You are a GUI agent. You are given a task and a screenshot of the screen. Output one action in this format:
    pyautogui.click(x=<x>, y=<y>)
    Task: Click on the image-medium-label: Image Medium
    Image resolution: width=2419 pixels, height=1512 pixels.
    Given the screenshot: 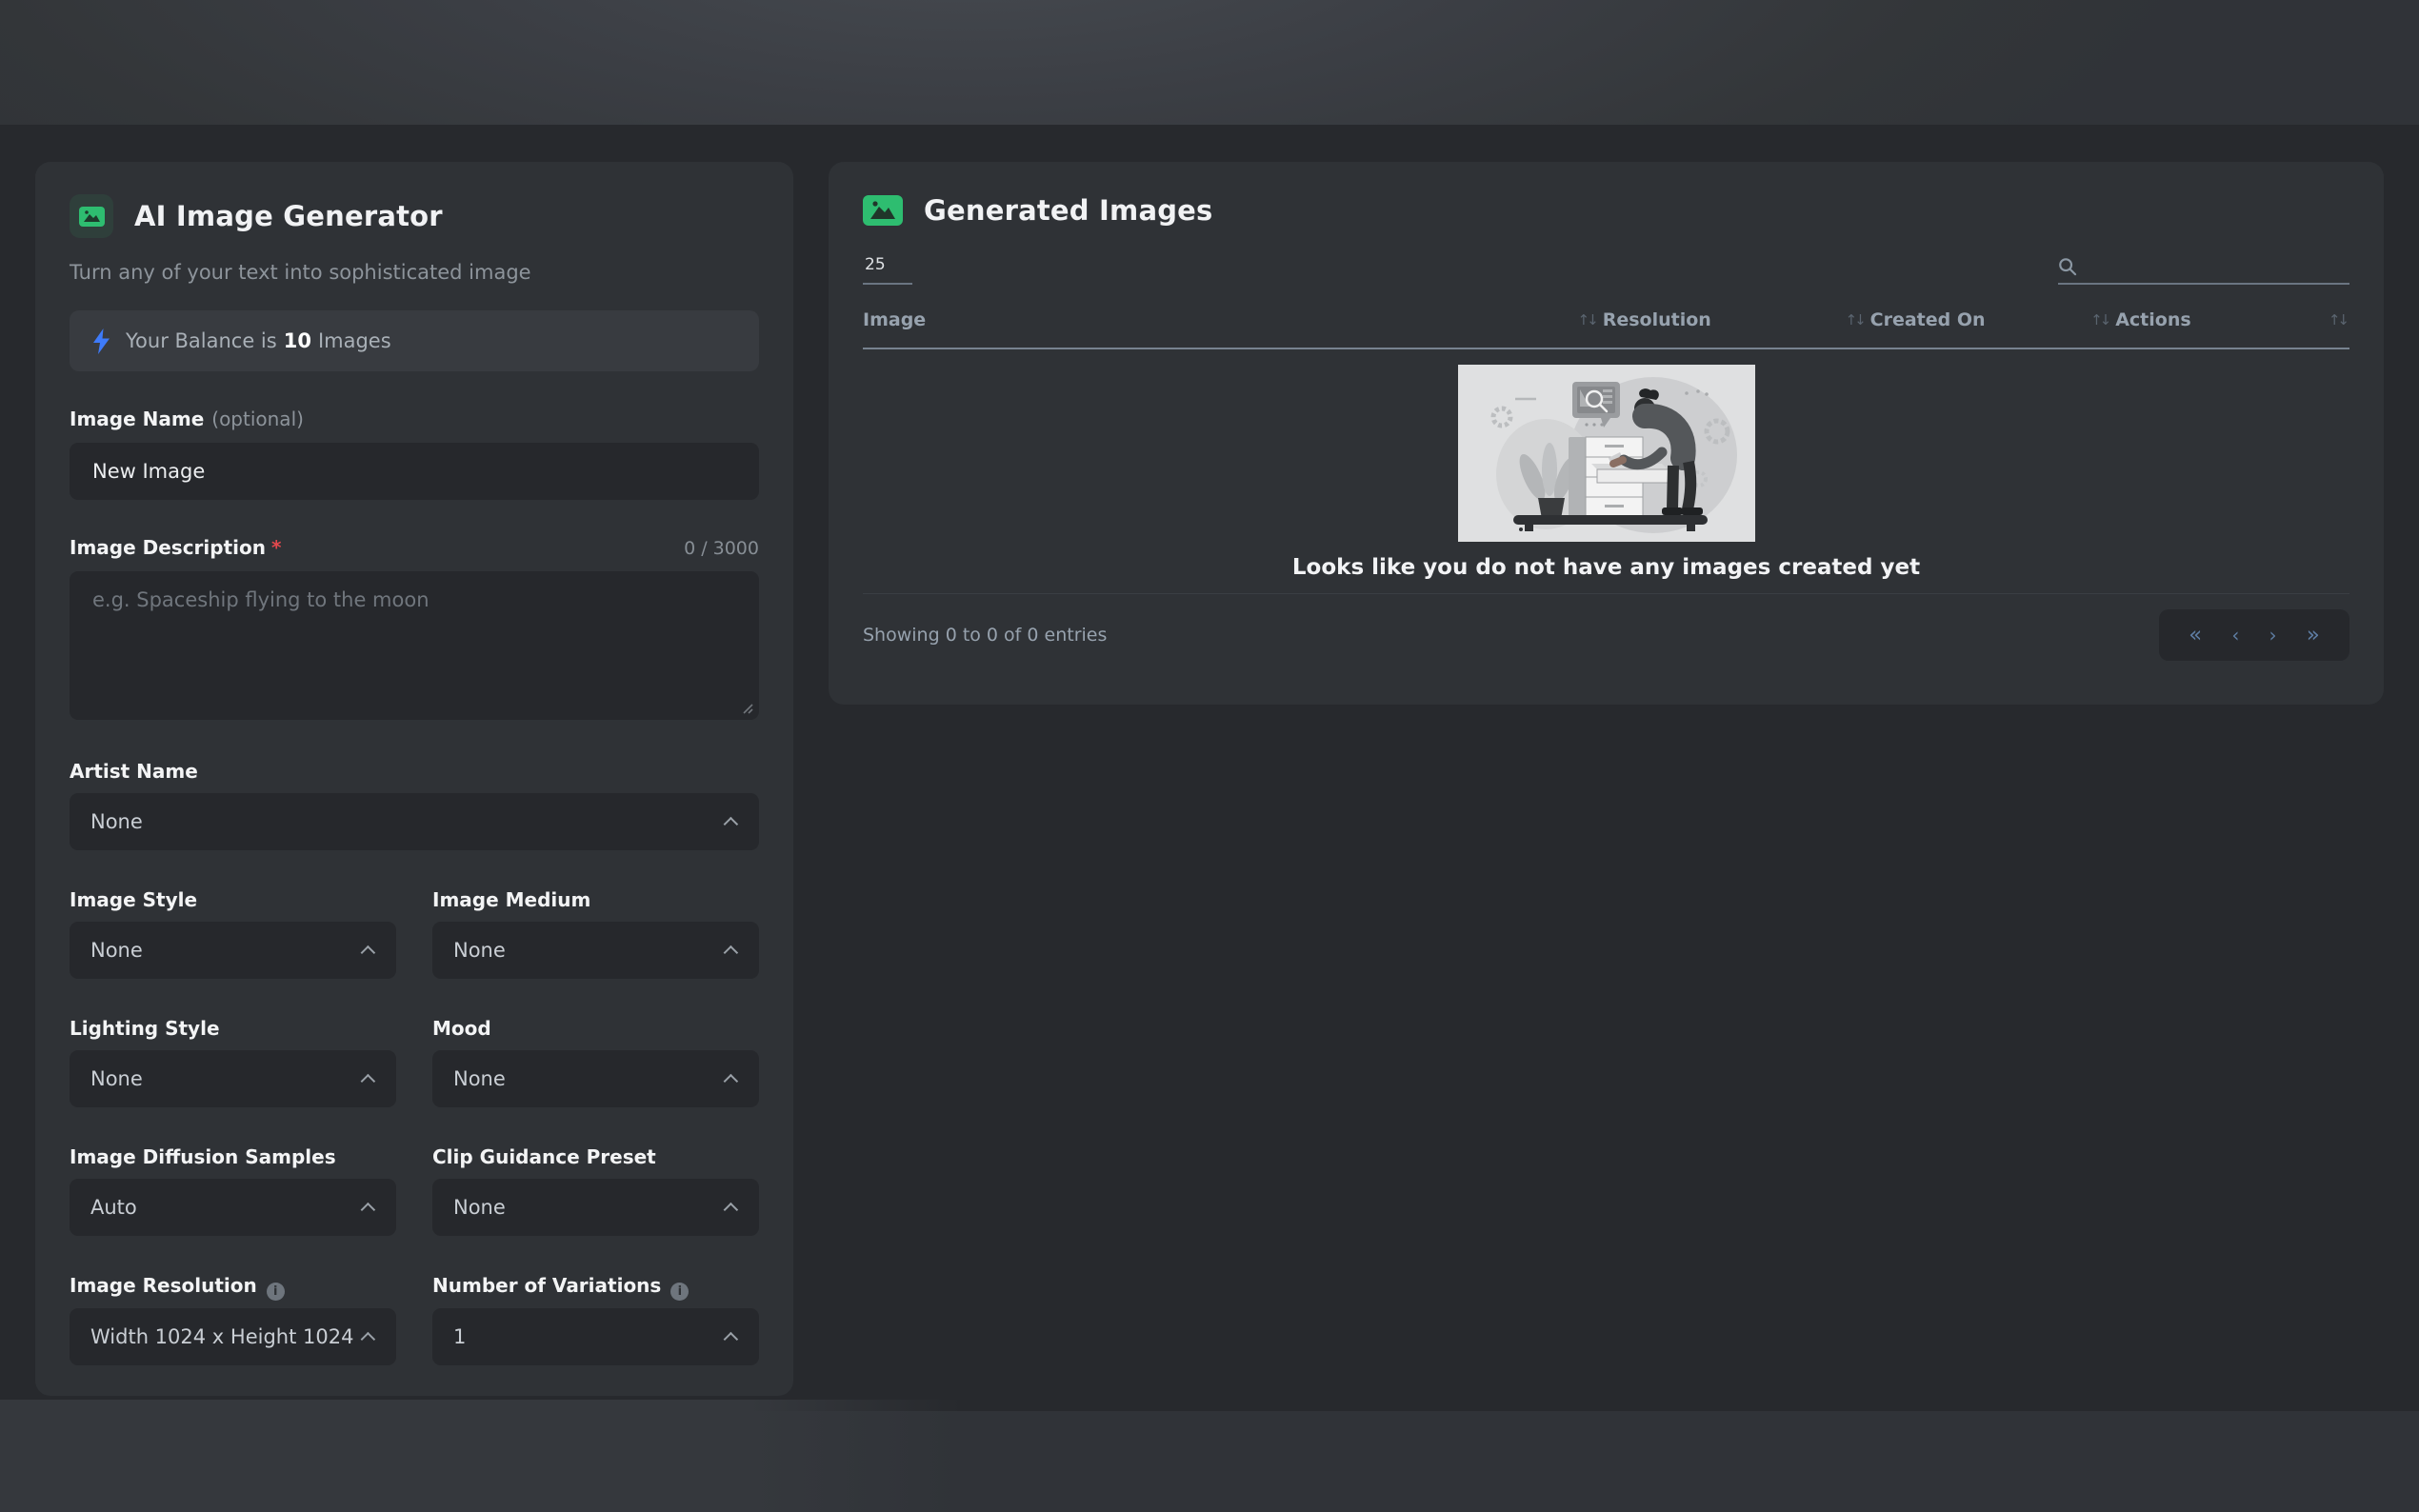 What is the action you would take?
    pyautogui.click(x=512, y=899)
    